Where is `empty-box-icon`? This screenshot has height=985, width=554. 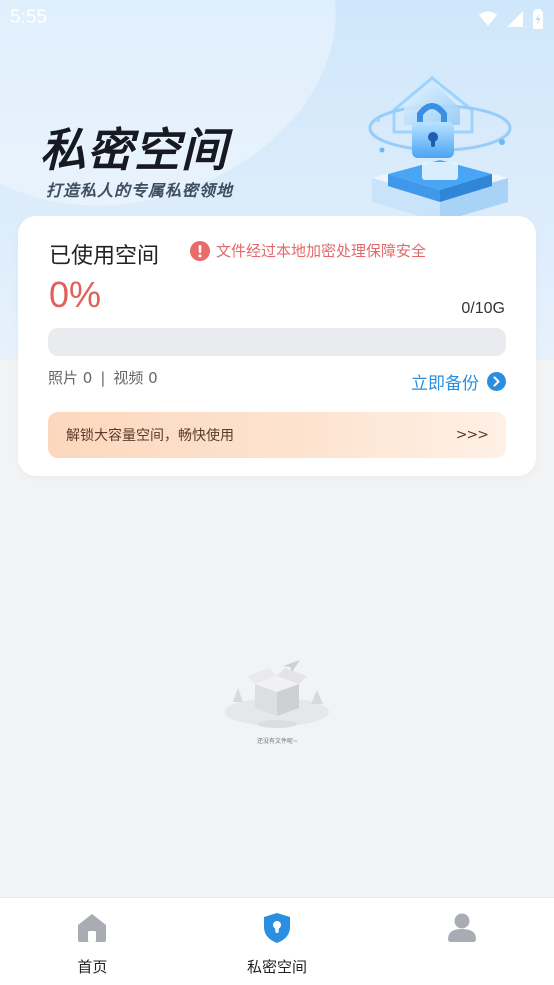 empty-box-icon is located at coordinates (277, 694).